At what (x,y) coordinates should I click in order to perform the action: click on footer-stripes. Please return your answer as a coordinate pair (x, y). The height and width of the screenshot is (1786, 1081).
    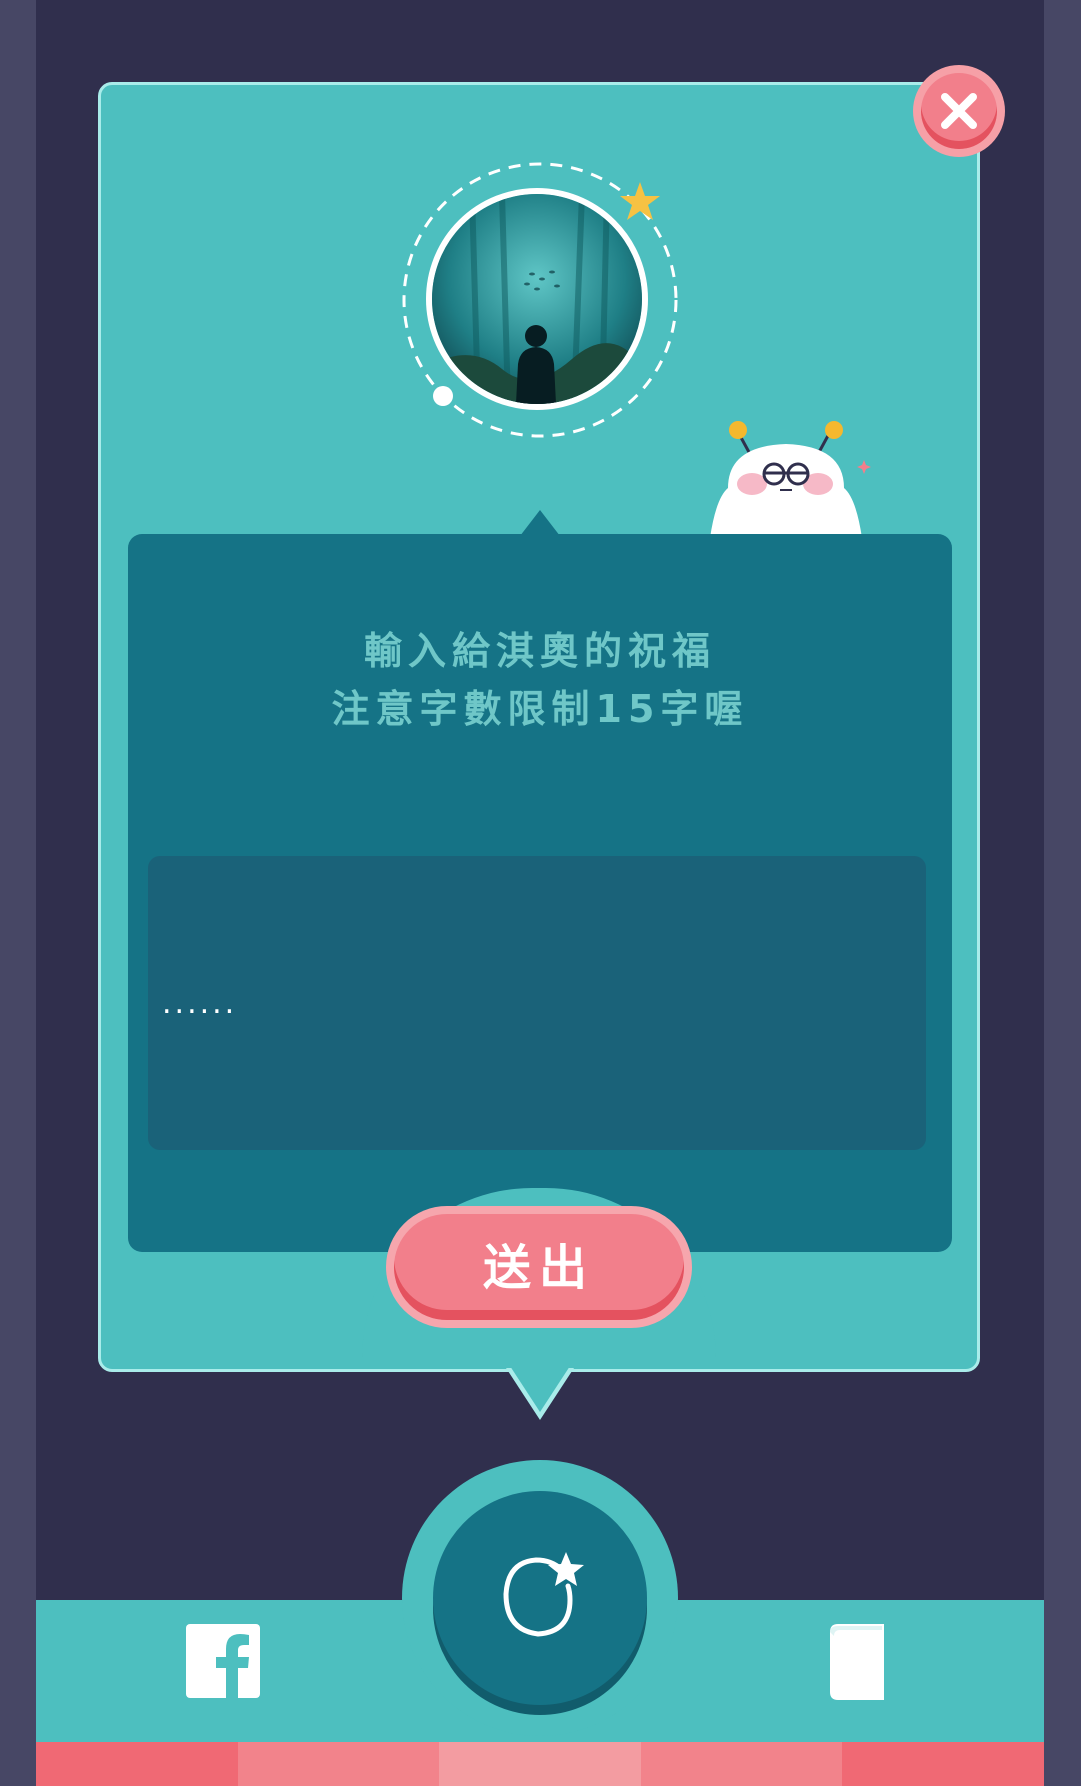
    Looking at the image, I should click on (540, 1764).